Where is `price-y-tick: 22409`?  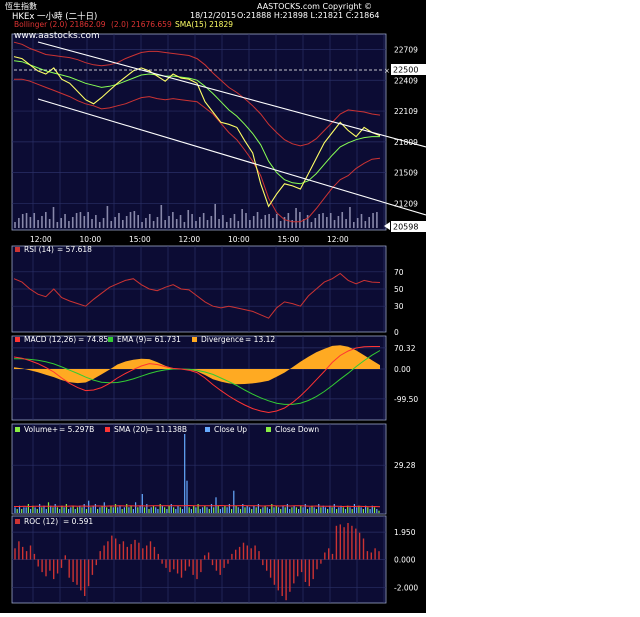 price-y-tick: 22409 is located at coordinates (406, 80).